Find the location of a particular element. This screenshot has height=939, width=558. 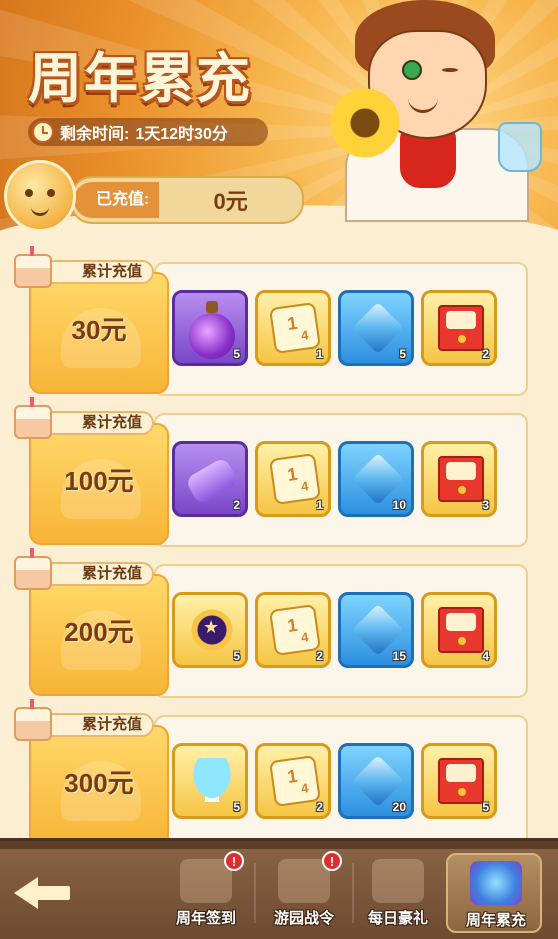

timer-label: 剩余时间: is located at coordinates (95, 134).